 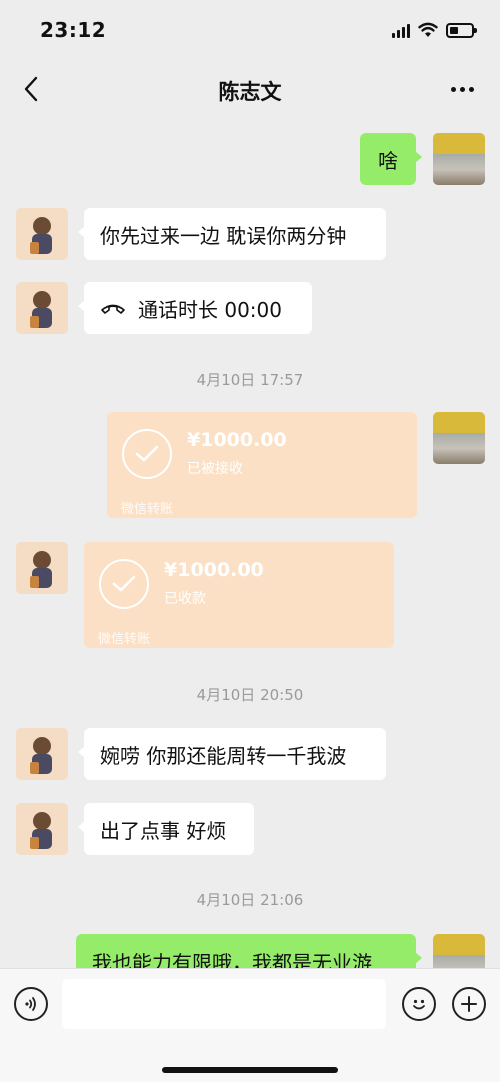 I want to click on message-text: 你先过来一边 耽误你两分钟, so click(x=223, y=235).